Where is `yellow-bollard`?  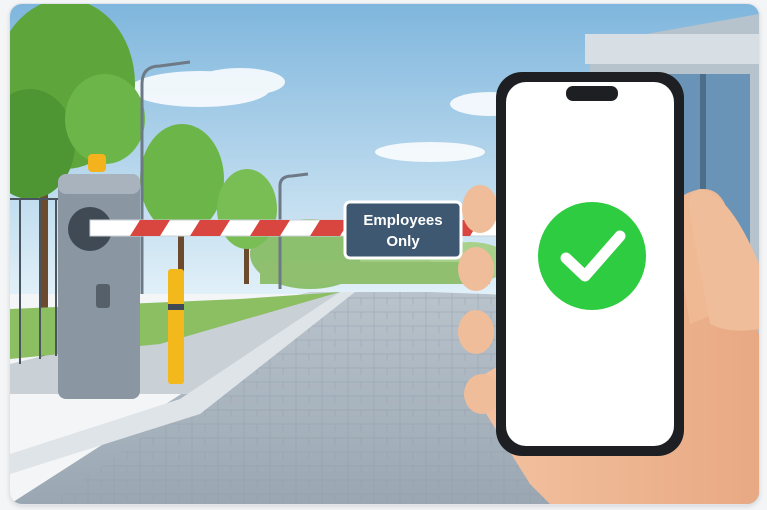
yellow-bollard is located at coordinates (176, 326).